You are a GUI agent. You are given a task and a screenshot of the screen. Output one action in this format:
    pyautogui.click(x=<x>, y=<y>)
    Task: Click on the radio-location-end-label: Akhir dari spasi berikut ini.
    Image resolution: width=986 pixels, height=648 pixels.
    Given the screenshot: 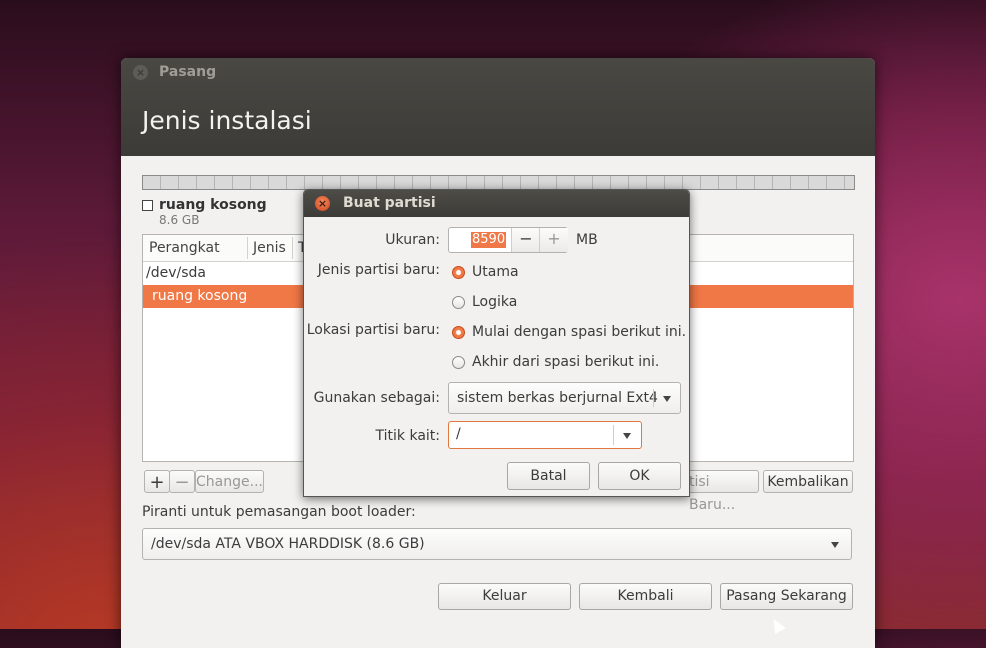 What is the action you would take?
    pyautogui.click(x=565, y=362)
    